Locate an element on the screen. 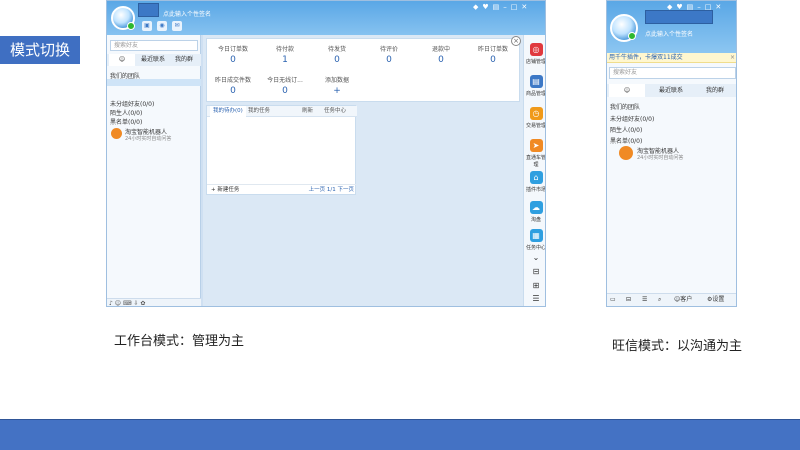  add-data-button: + is located at coordinates (337, 91).